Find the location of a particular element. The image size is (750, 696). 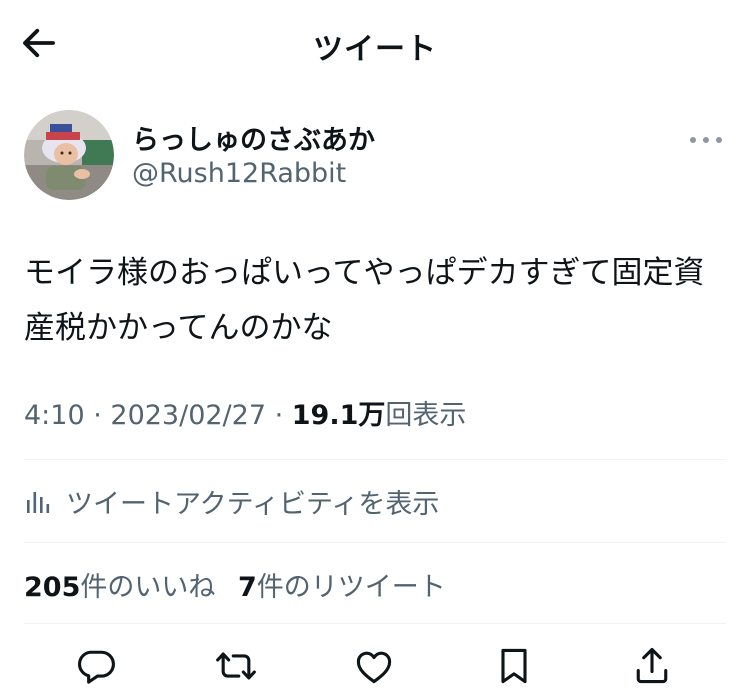

likes-label: 件のいいね is located at coordinates (148, 587).